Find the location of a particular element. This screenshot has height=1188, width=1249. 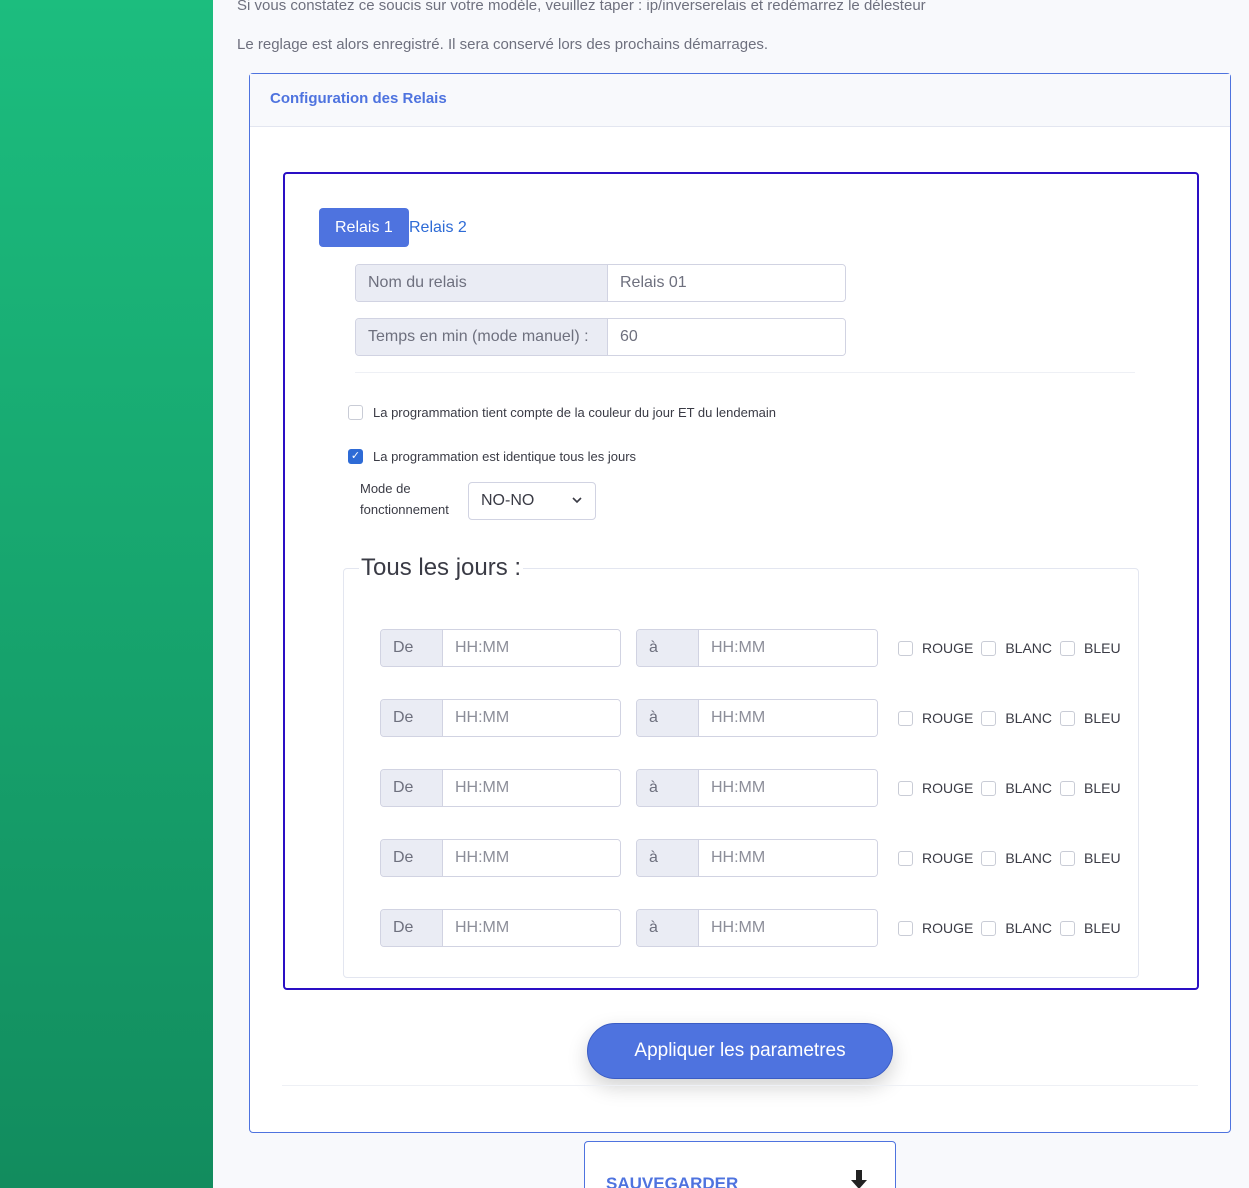

download-icon is located at coordinates (859, 1179).